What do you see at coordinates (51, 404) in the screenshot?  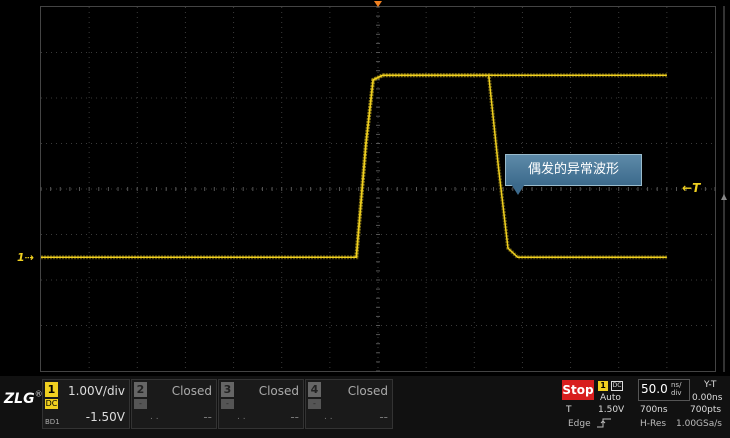 I see `channel-1-coupling-icon: DC` at bounding box center [51, 404].